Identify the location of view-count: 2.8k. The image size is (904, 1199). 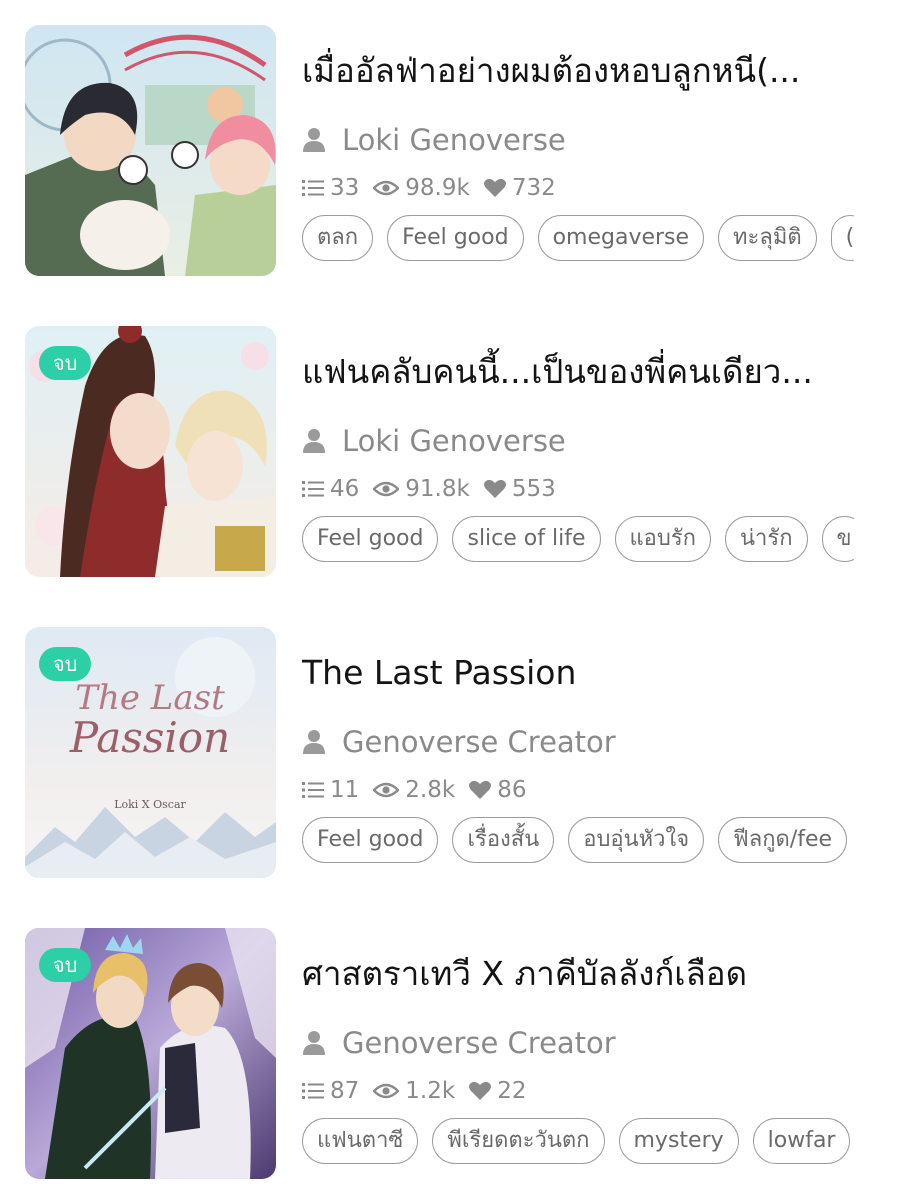
(414, 790).